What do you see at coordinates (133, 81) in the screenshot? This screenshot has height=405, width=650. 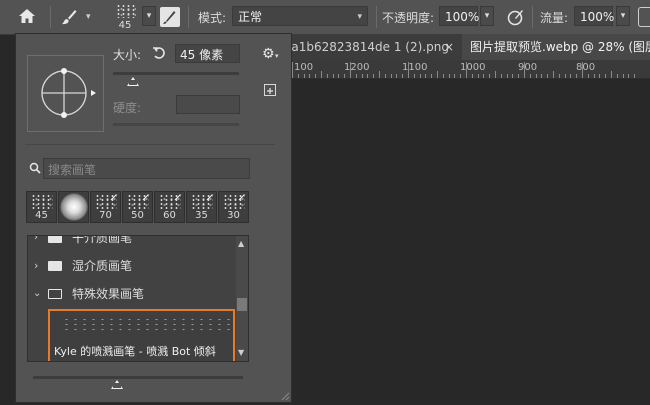 I see `size-slider-thumb` at bounding box center [133, 81].